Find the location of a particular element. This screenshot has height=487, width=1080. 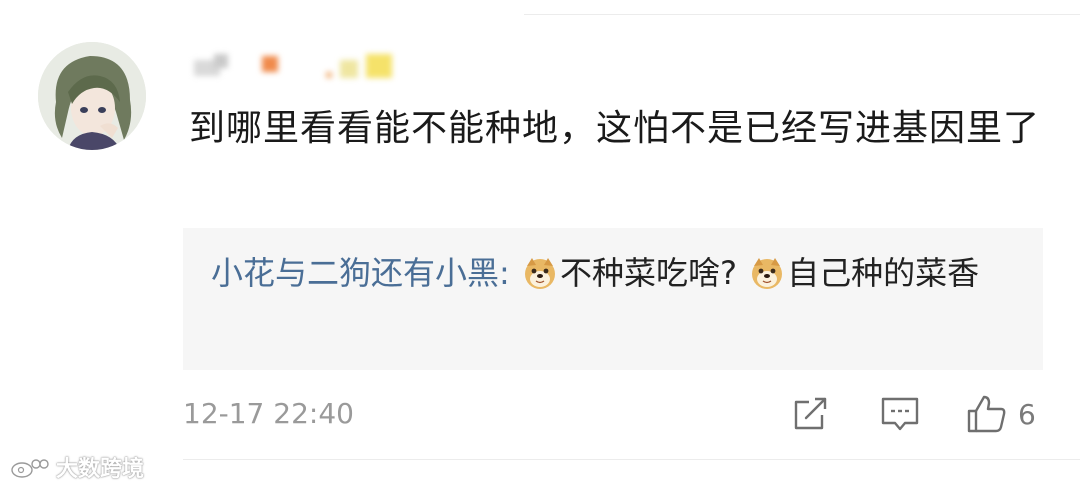

reply-author-link: 小花与二狗还有小黑 is located at coordinates (355, 273).